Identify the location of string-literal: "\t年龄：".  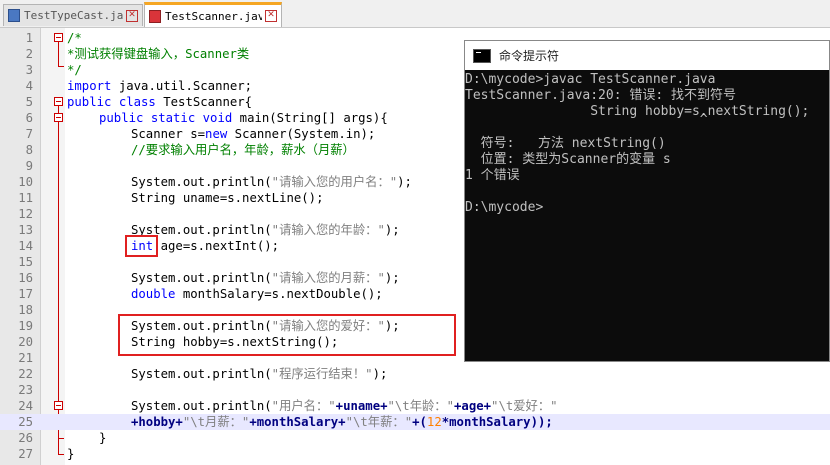
(421, 406).